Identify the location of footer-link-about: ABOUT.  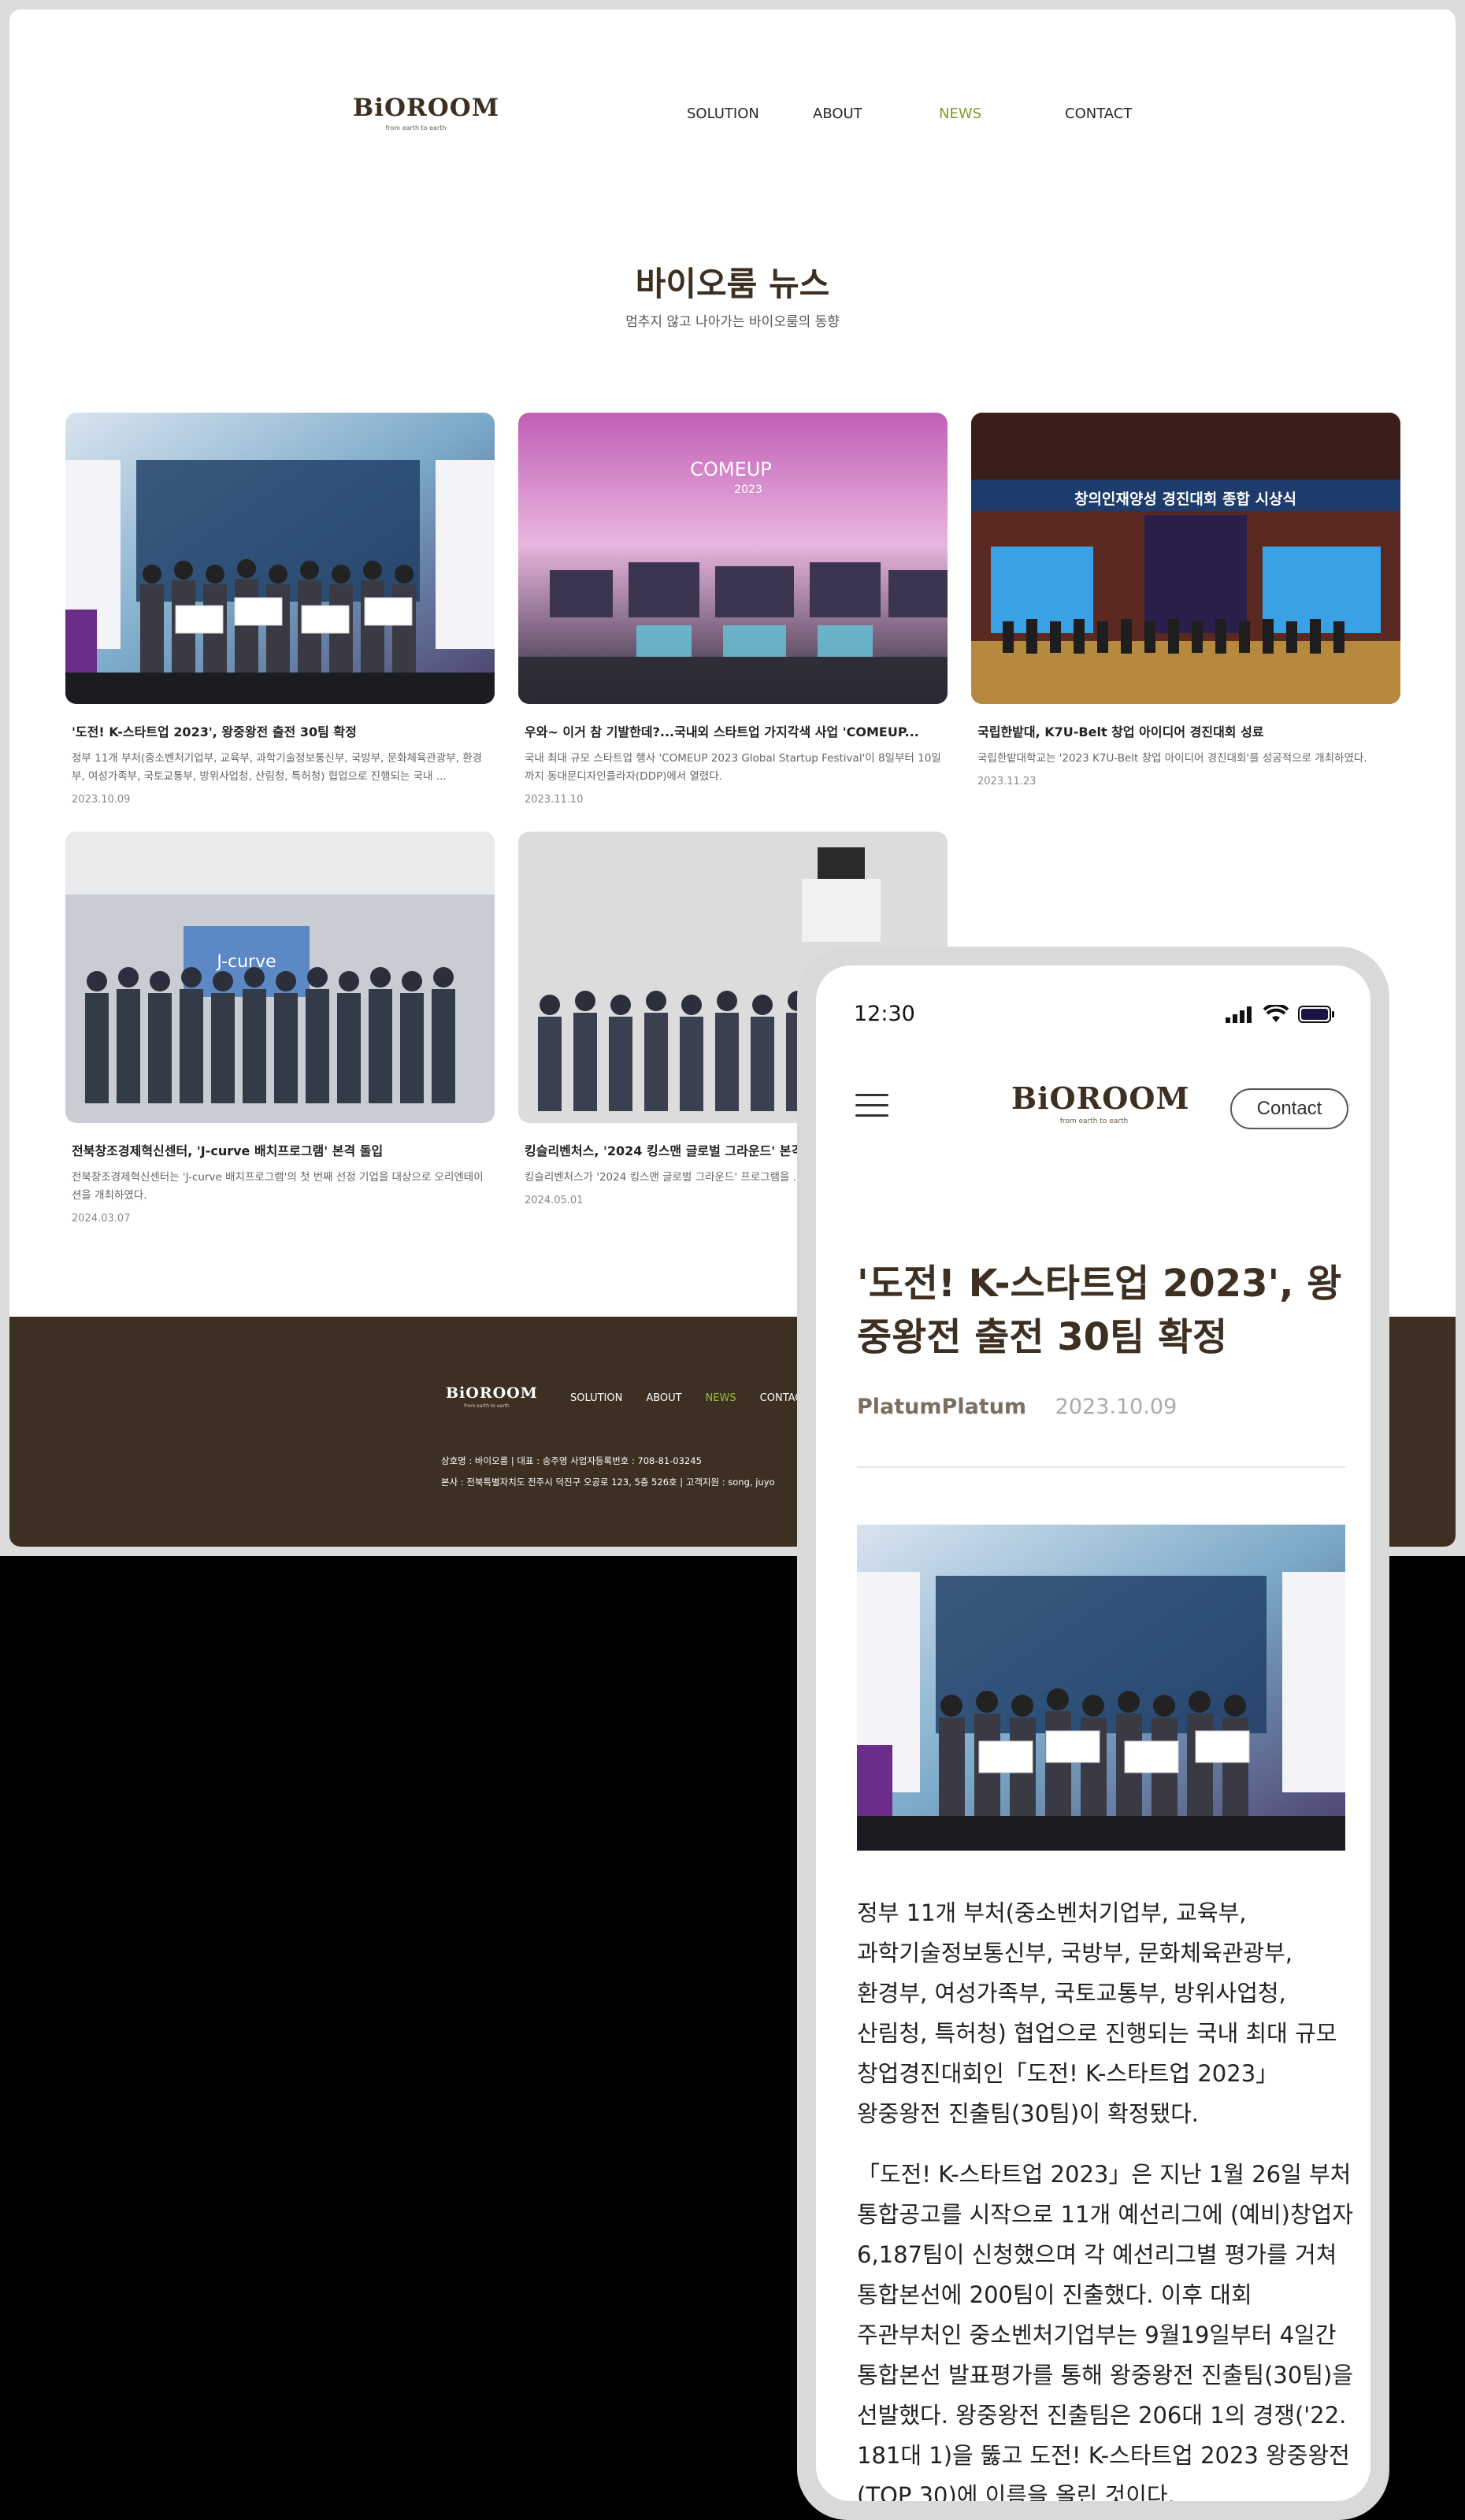
(663, 1398).